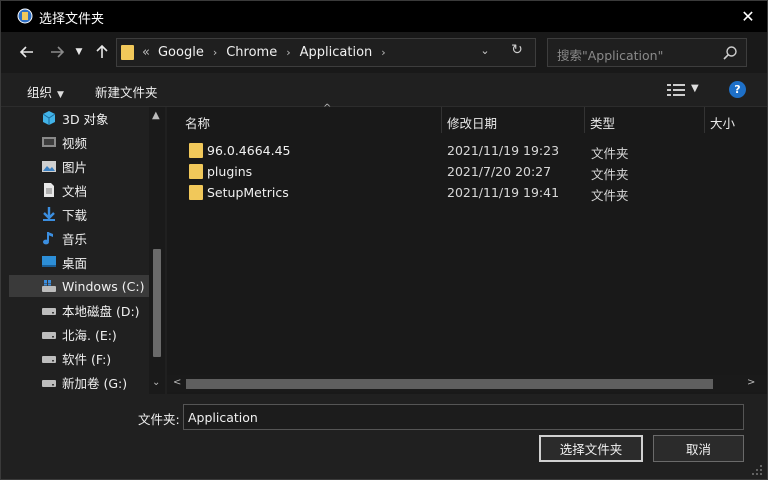 The width and height of the screenshot is (768, 480). What do you see at coordinates (156, 382) in the screenshot?
I see `scroll-down-icon: ⌄` at bounding box center [156, 382].